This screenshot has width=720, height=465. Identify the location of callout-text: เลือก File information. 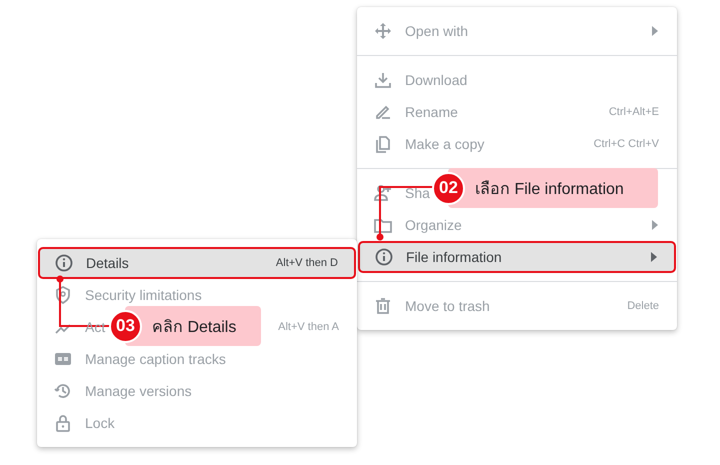
(549, 189).